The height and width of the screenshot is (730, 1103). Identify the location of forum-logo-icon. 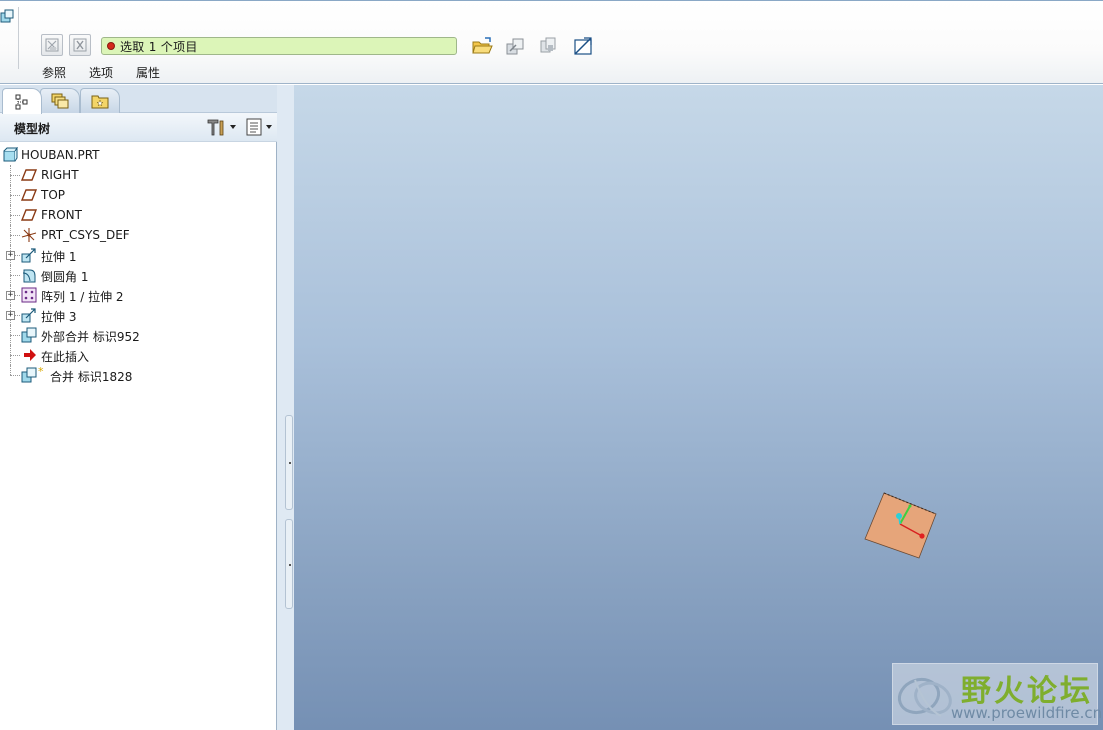
(924, 697).